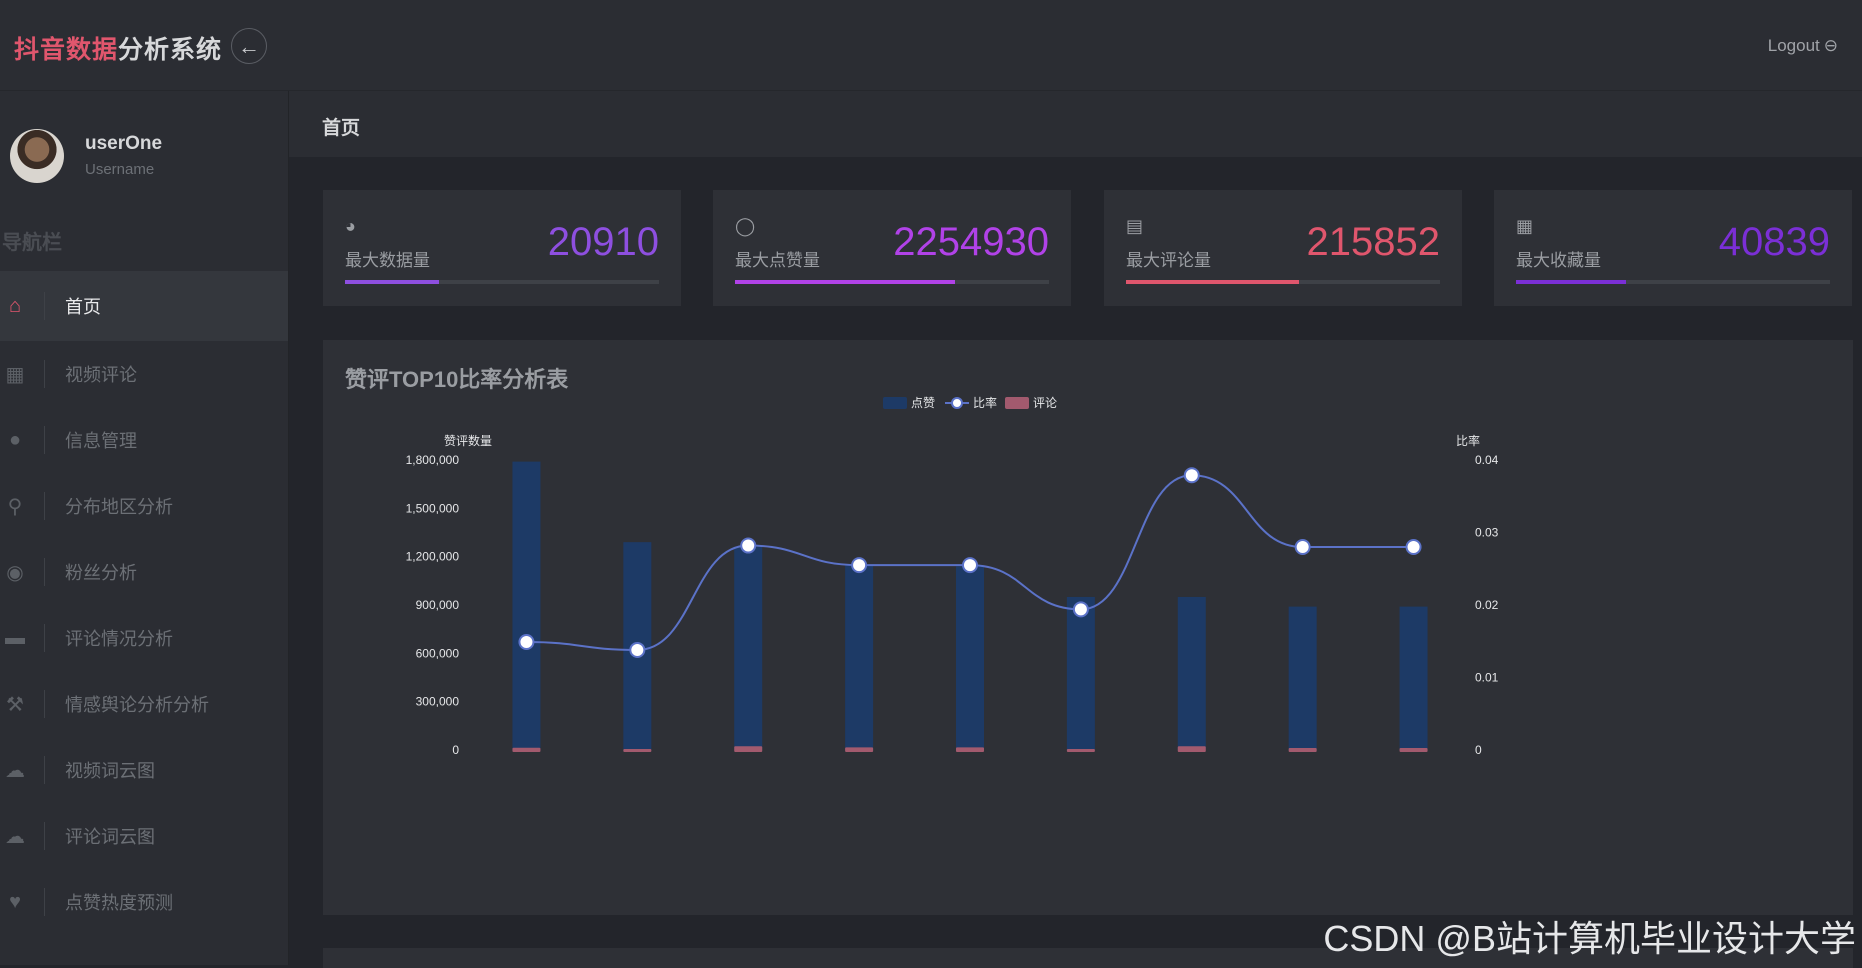  I want to click on stat-card-likes: ◯ 最大点赞量 2254930, so click(892, 248).